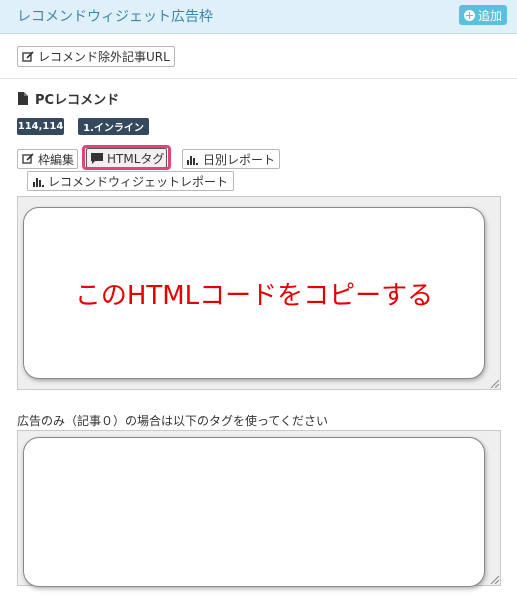  What do you see at coordinates (138, 181) in the screenshot?
I see `widget-report-label: レコメンドウィジェットレポート` at bounding box center [138, 181].